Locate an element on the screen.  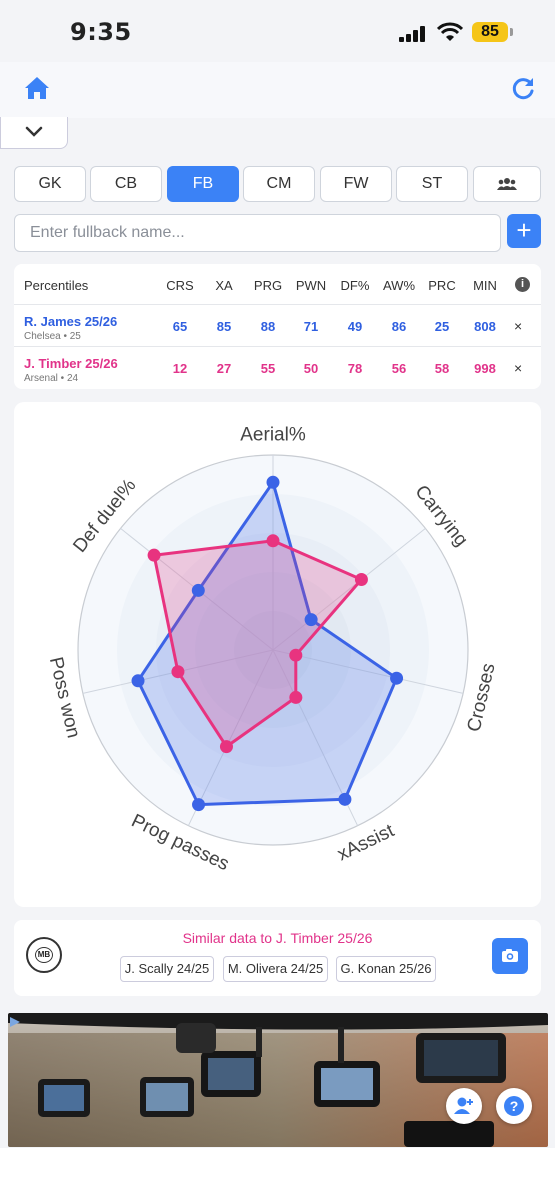
help-icon: ? is located at coordinates (514, 1106).